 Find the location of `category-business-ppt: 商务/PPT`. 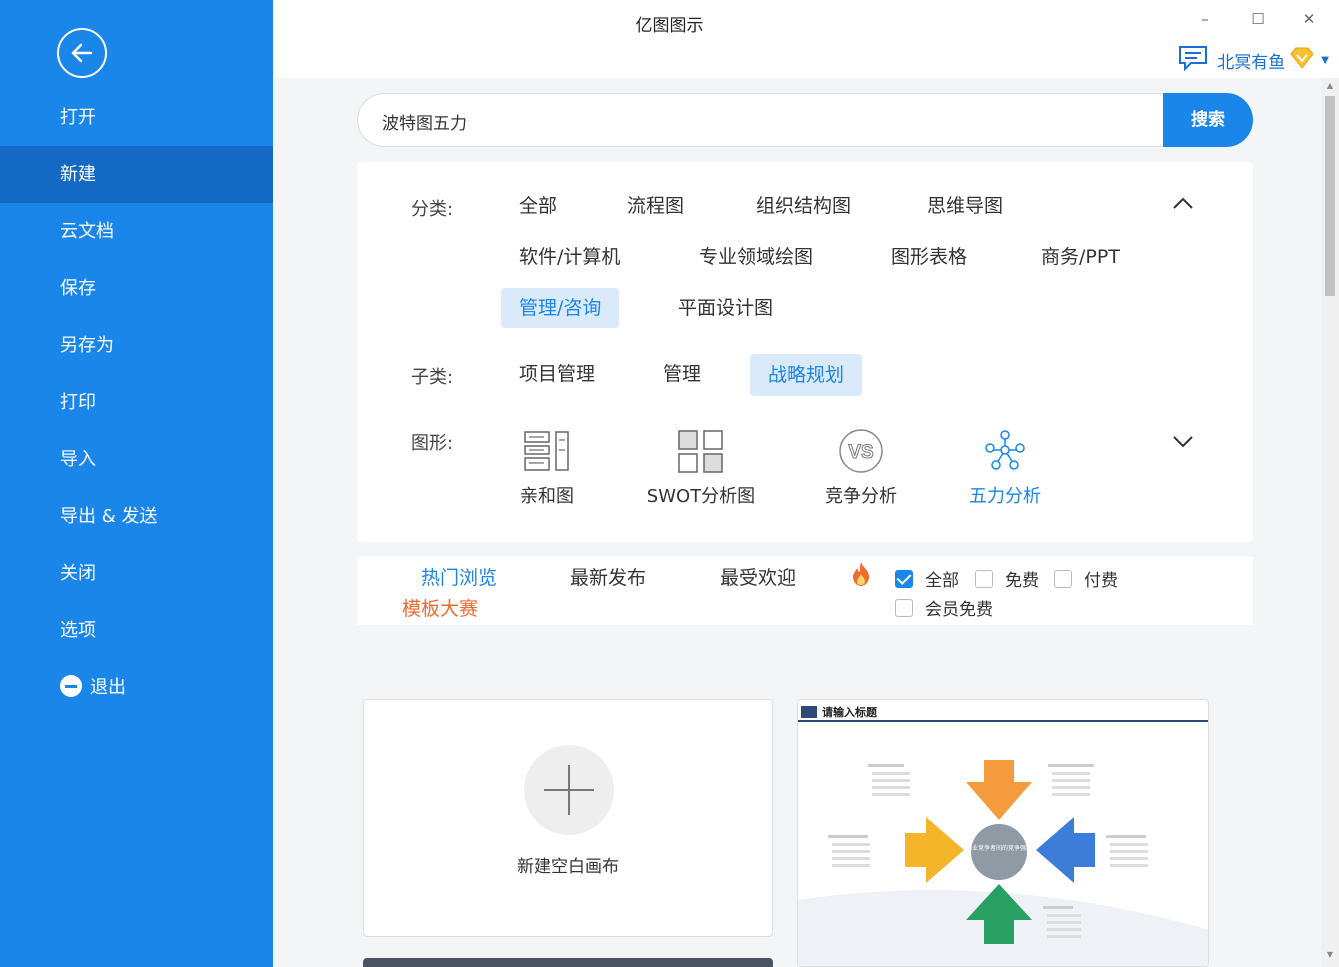

category-business-ppt: 商务/PPT is located at coordinates (1080, 257).